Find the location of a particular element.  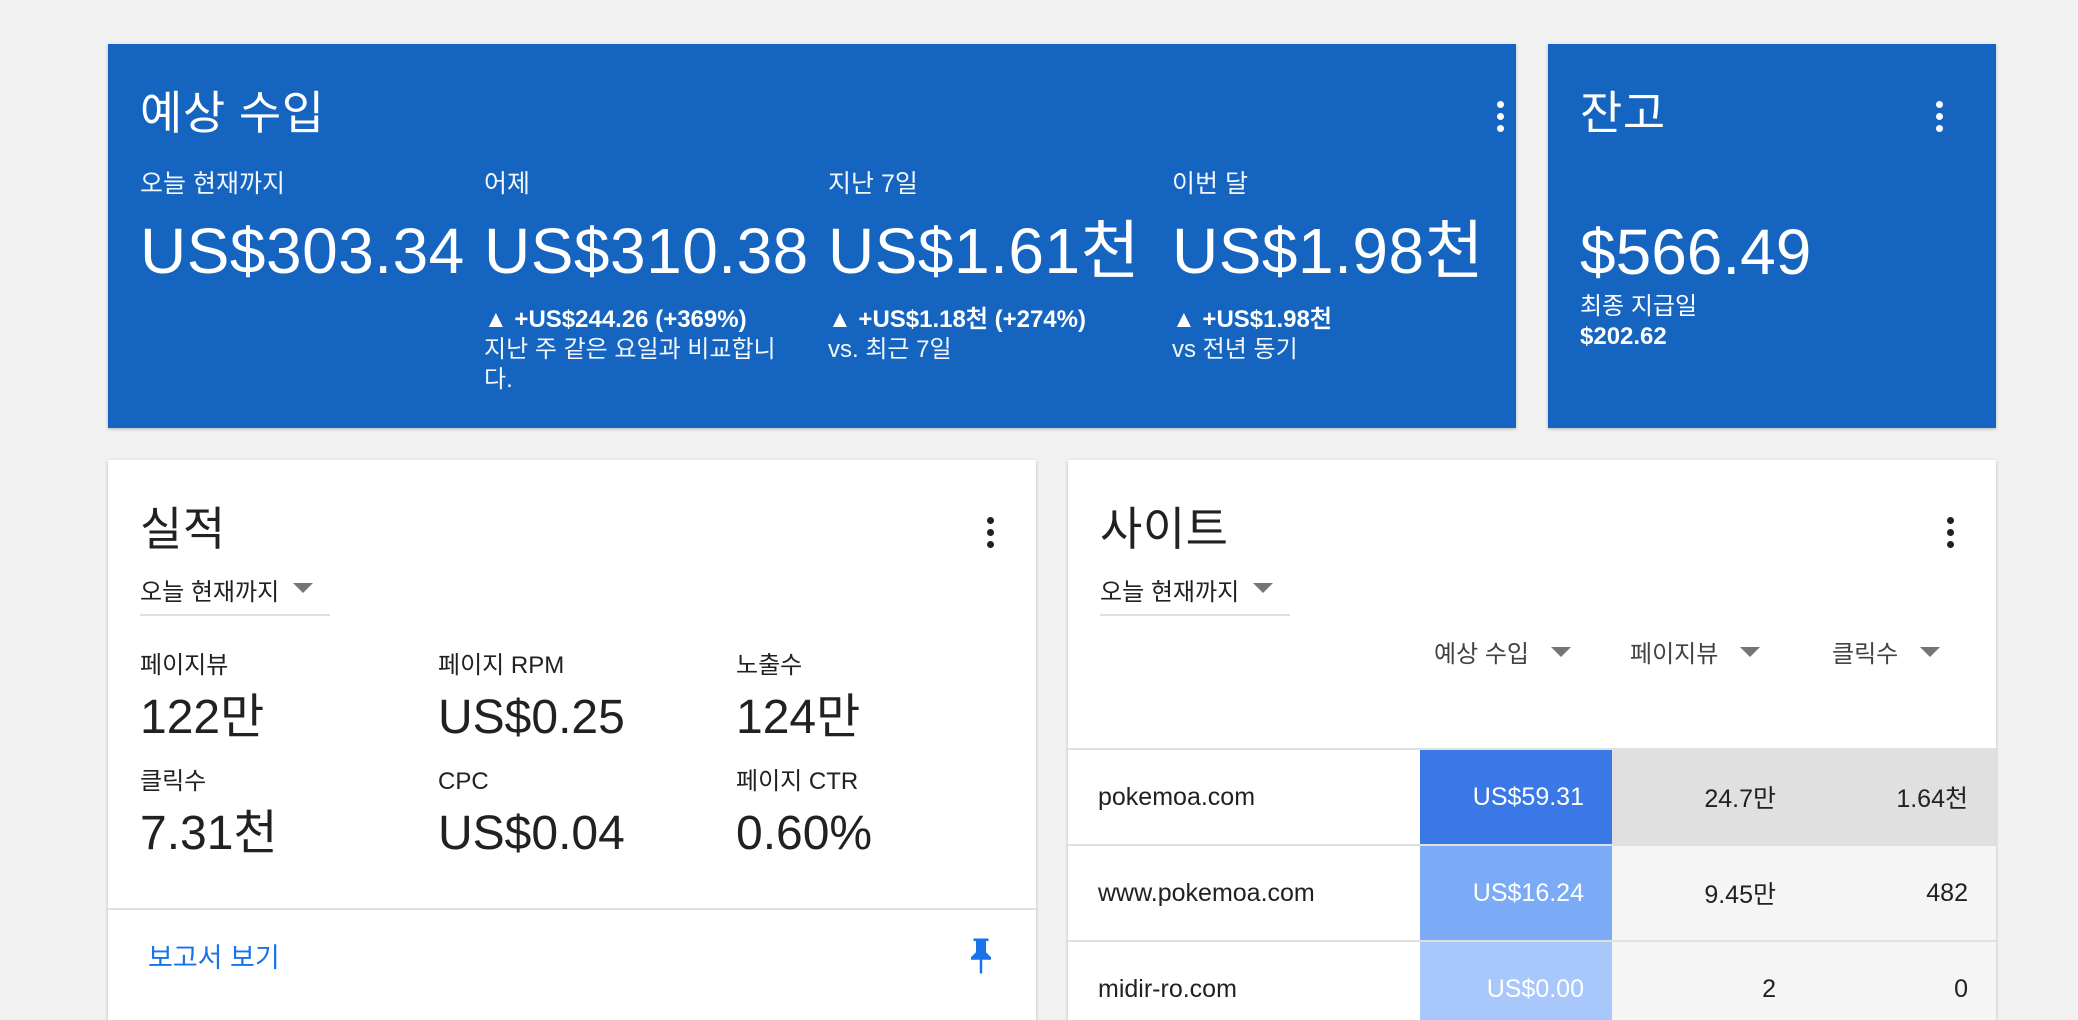

metric-label: 노출수 is located at coordinates (769, 665).